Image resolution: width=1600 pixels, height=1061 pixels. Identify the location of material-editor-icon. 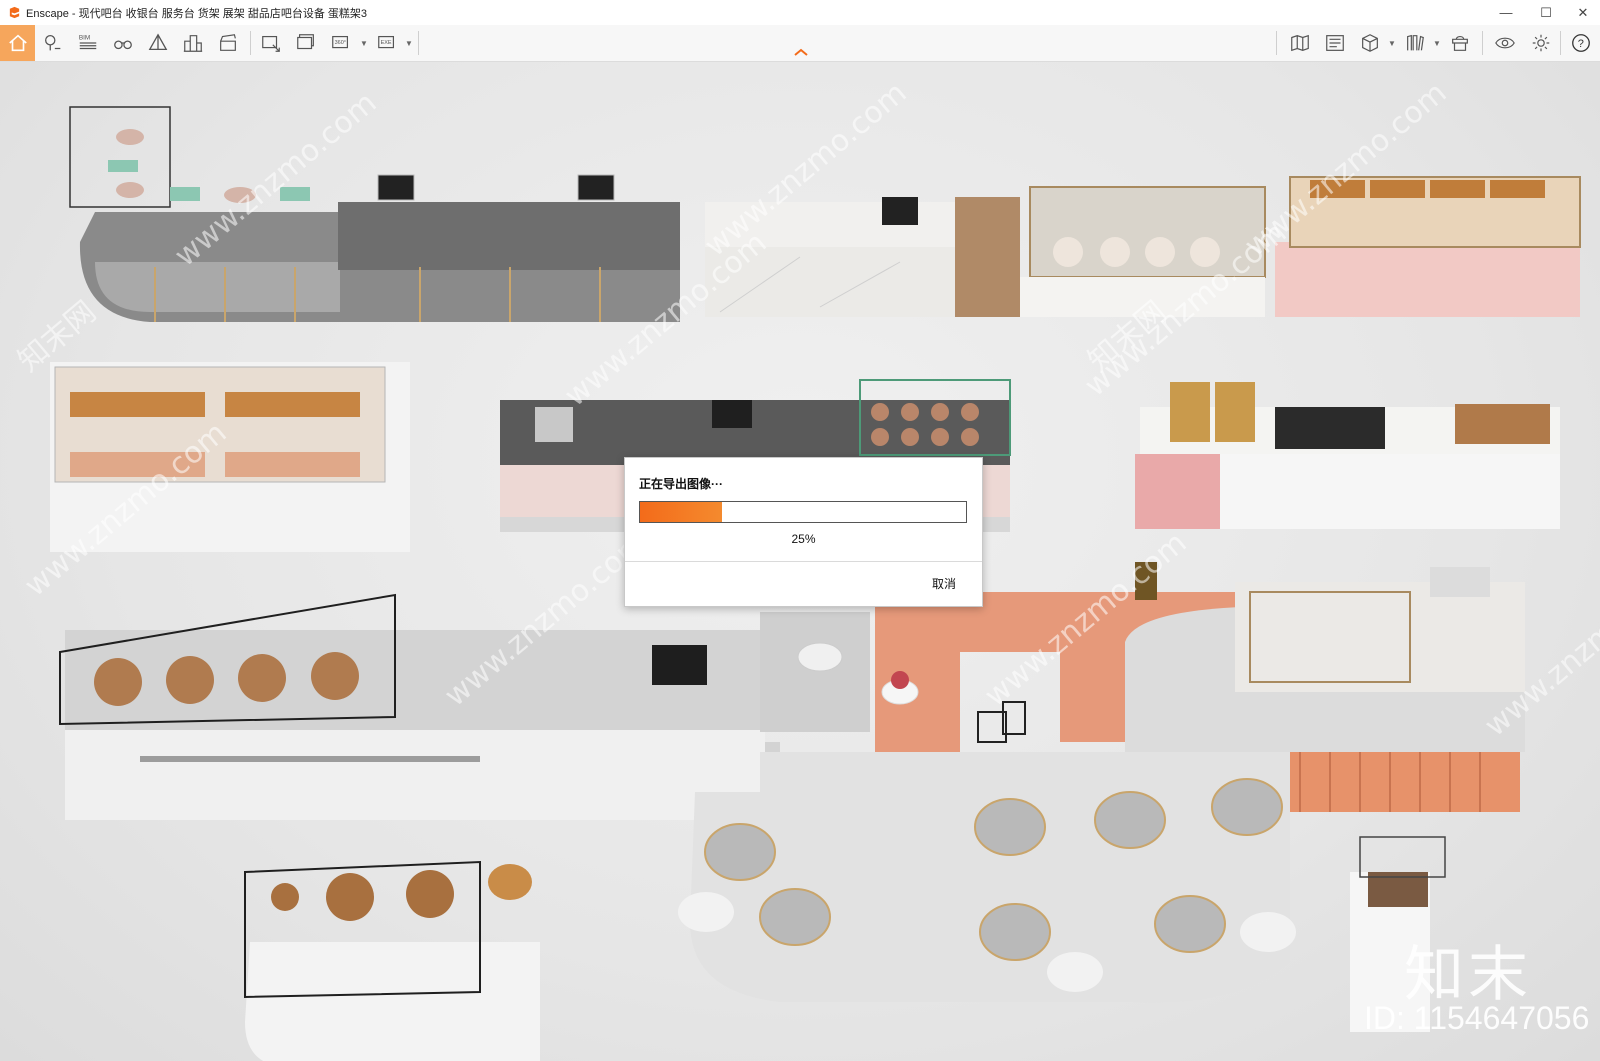
(1335, 43).